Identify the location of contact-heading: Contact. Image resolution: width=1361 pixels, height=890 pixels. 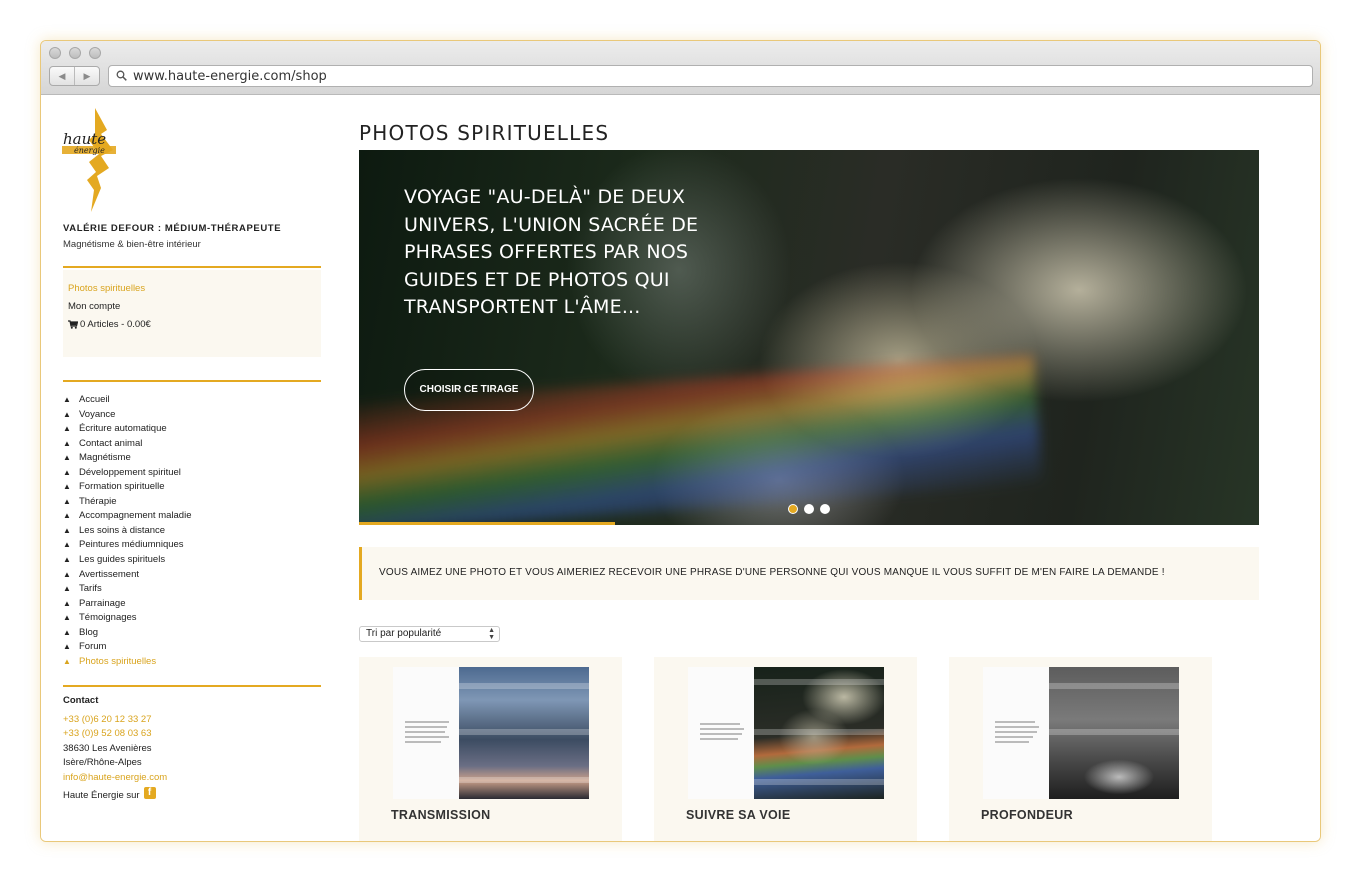
(81, 700).